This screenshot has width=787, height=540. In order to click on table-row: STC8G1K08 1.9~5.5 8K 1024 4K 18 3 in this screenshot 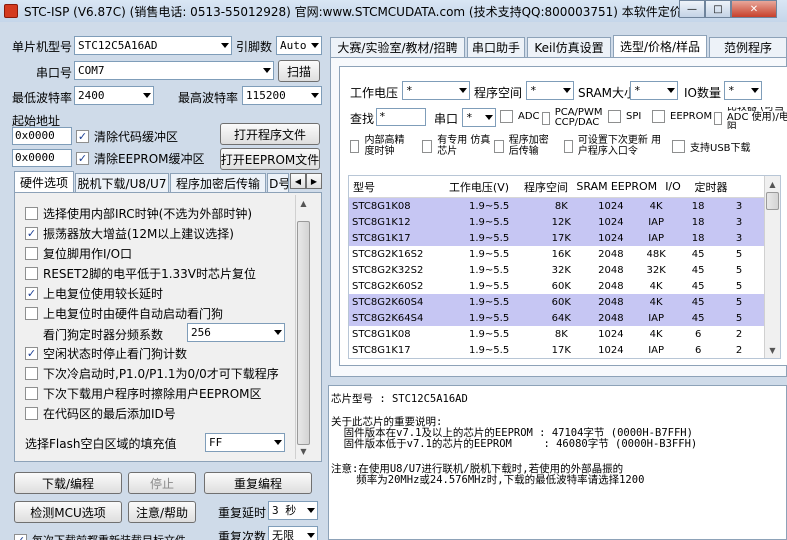, I will do `click(557, 206)`.